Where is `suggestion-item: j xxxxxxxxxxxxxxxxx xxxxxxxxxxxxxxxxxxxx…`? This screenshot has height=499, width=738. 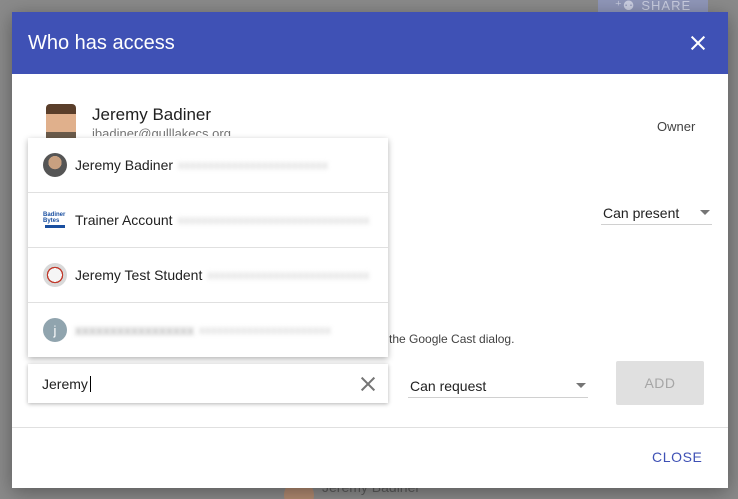 suggestion-item: j xxxxxxxxxxxxxxxxx xxxxxxxxxxxxxxxxxxxx… is located at coordinates (208, 330).